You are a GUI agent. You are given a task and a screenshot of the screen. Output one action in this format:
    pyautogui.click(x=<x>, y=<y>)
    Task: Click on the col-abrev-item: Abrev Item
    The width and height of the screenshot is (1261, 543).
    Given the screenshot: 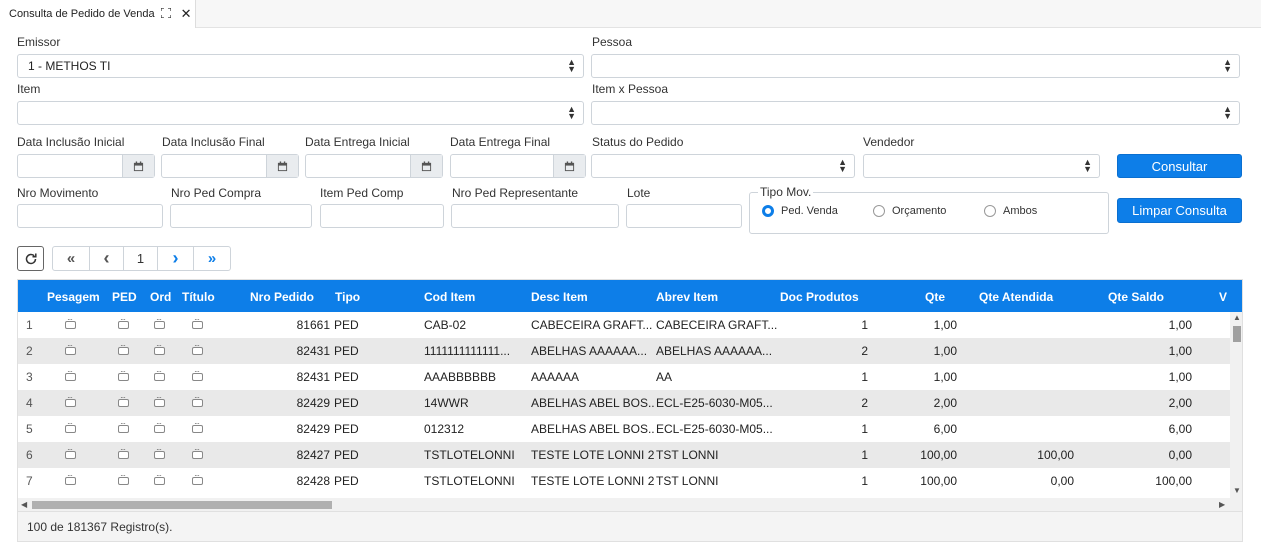 What is the action you would take?
    pyautogui.click(x=696, y=296)
    